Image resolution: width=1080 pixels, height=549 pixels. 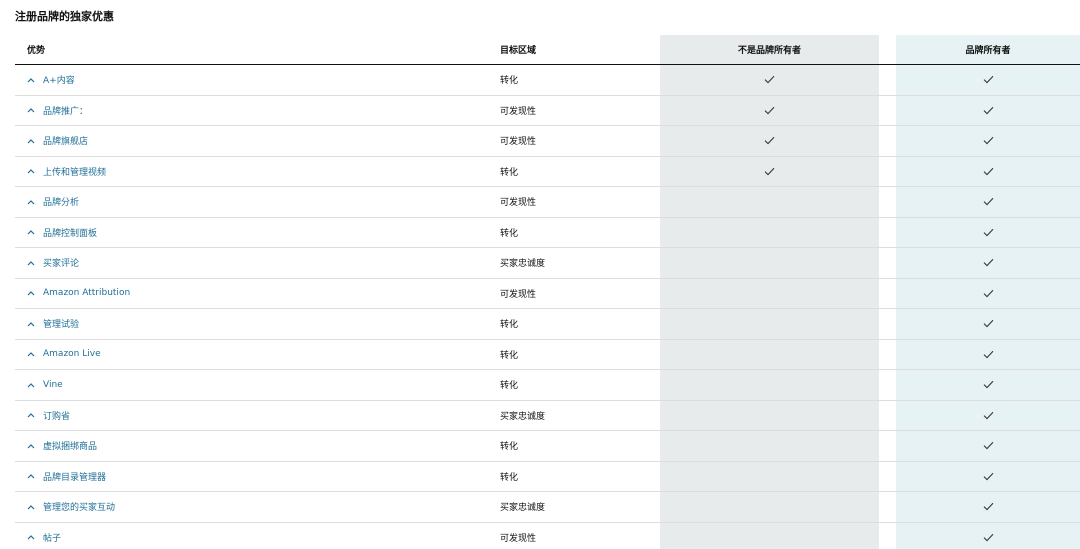 What do you see at coordinates (769, 51) in the screenshot?
I see `header-non-owner: 不是品牌所有者` at bounding box center [769, 51].